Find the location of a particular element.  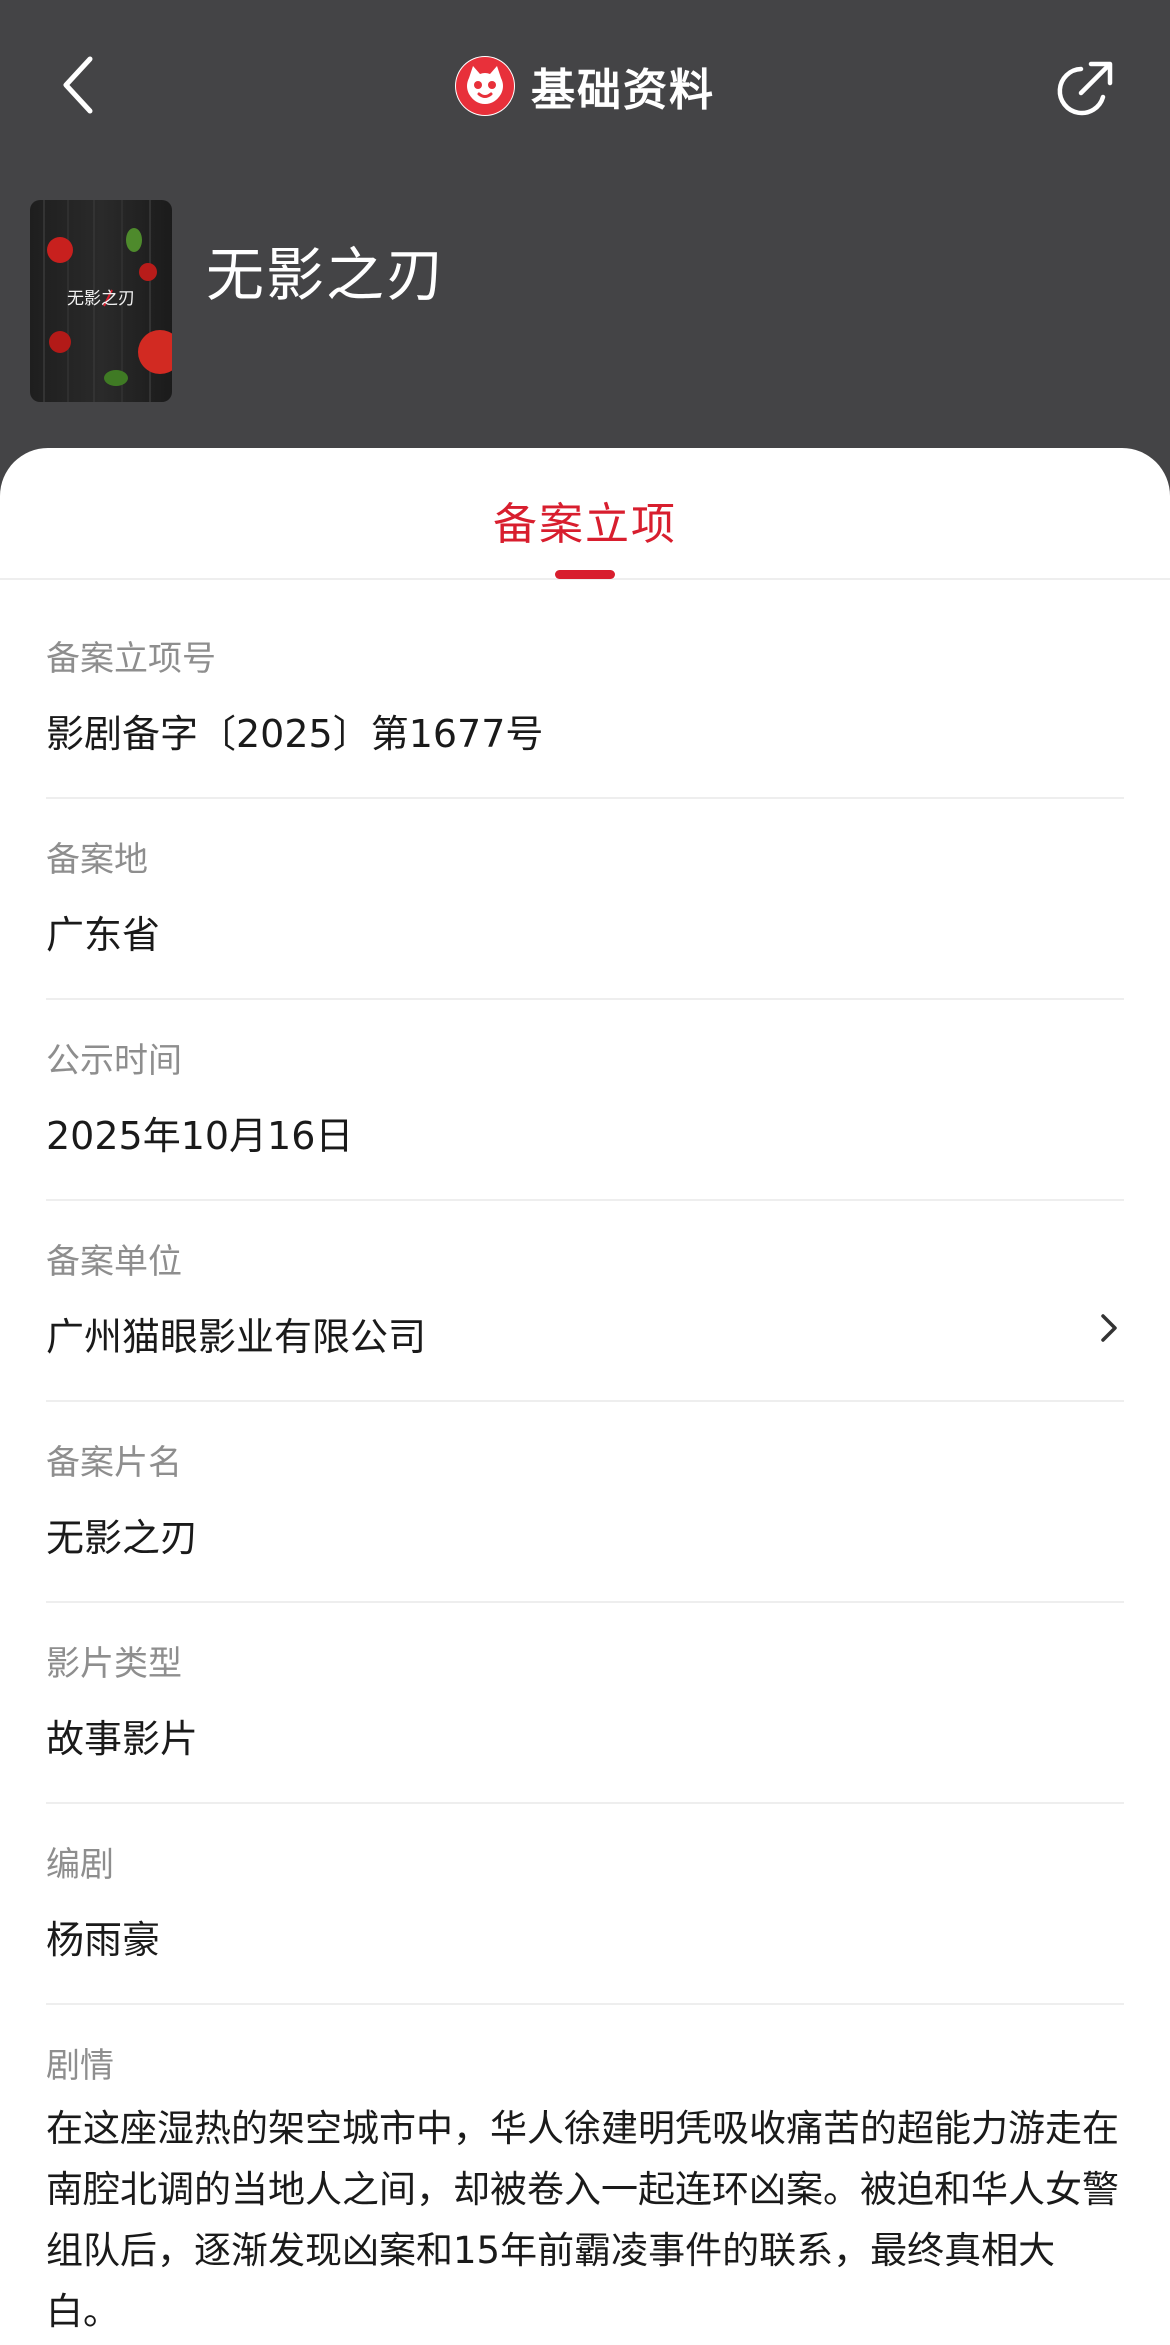

share-icon is located at coordinates (1085, 88).